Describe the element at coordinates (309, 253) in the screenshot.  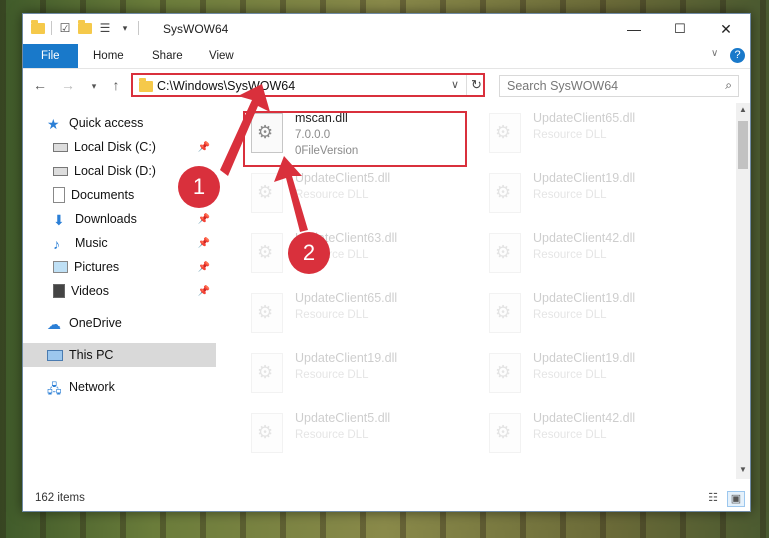
I see `callout-badge-2: 2` at that location.